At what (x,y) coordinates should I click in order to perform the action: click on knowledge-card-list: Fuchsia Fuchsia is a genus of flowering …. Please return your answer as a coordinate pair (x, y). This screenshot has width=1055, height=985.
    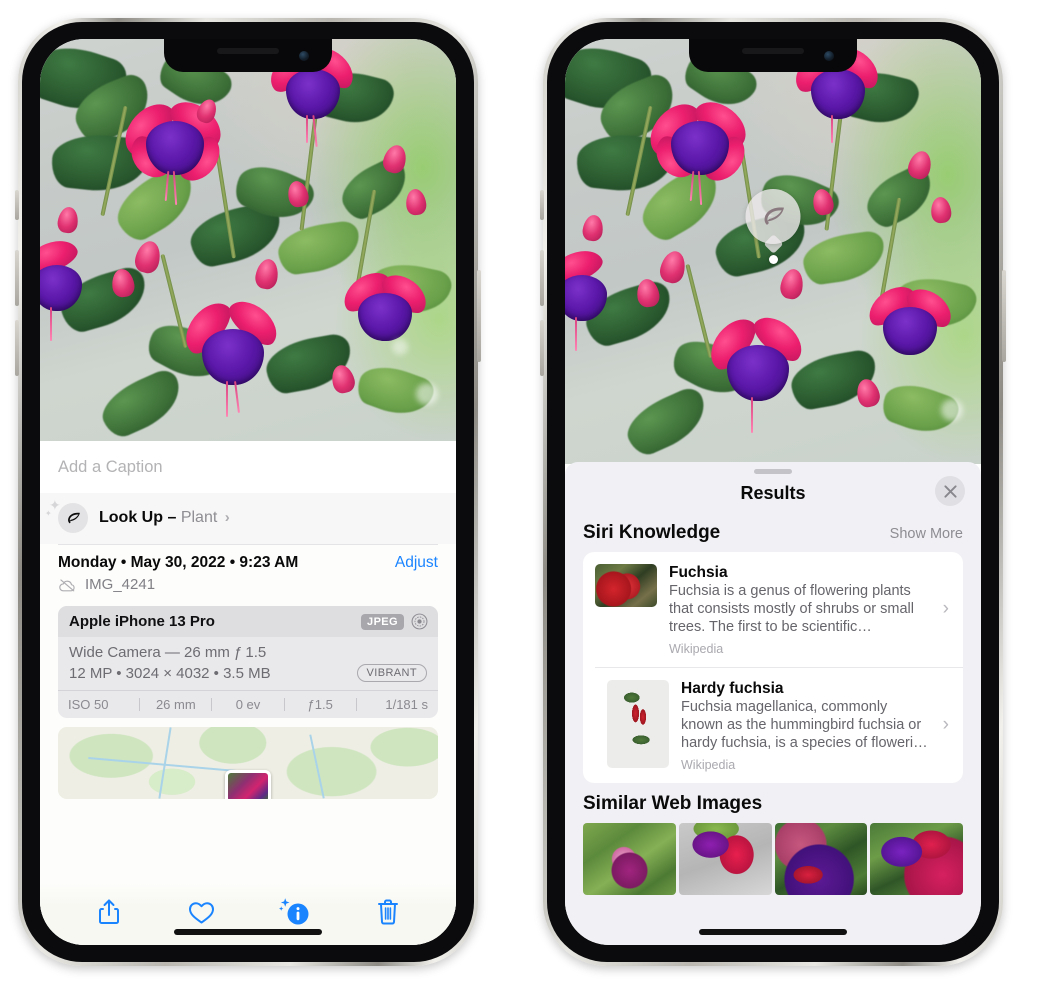
    Looking at the image, I should click on (773, 667).